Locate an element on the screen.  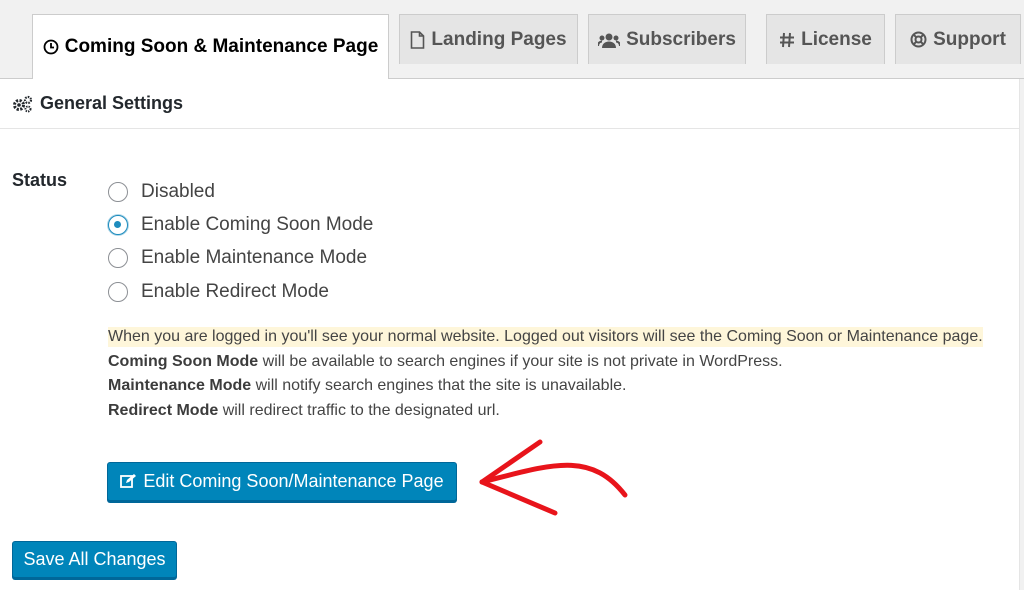
note-term: Maintenance Mode is located at coordinates (180, 385).